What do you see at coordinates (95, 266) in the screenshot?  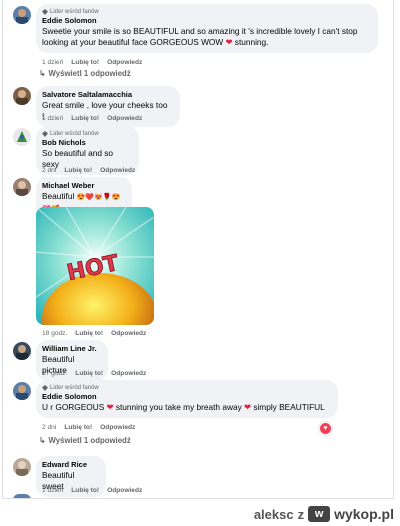 I see `comment-image: HOT` at bounding box center [95, 266].